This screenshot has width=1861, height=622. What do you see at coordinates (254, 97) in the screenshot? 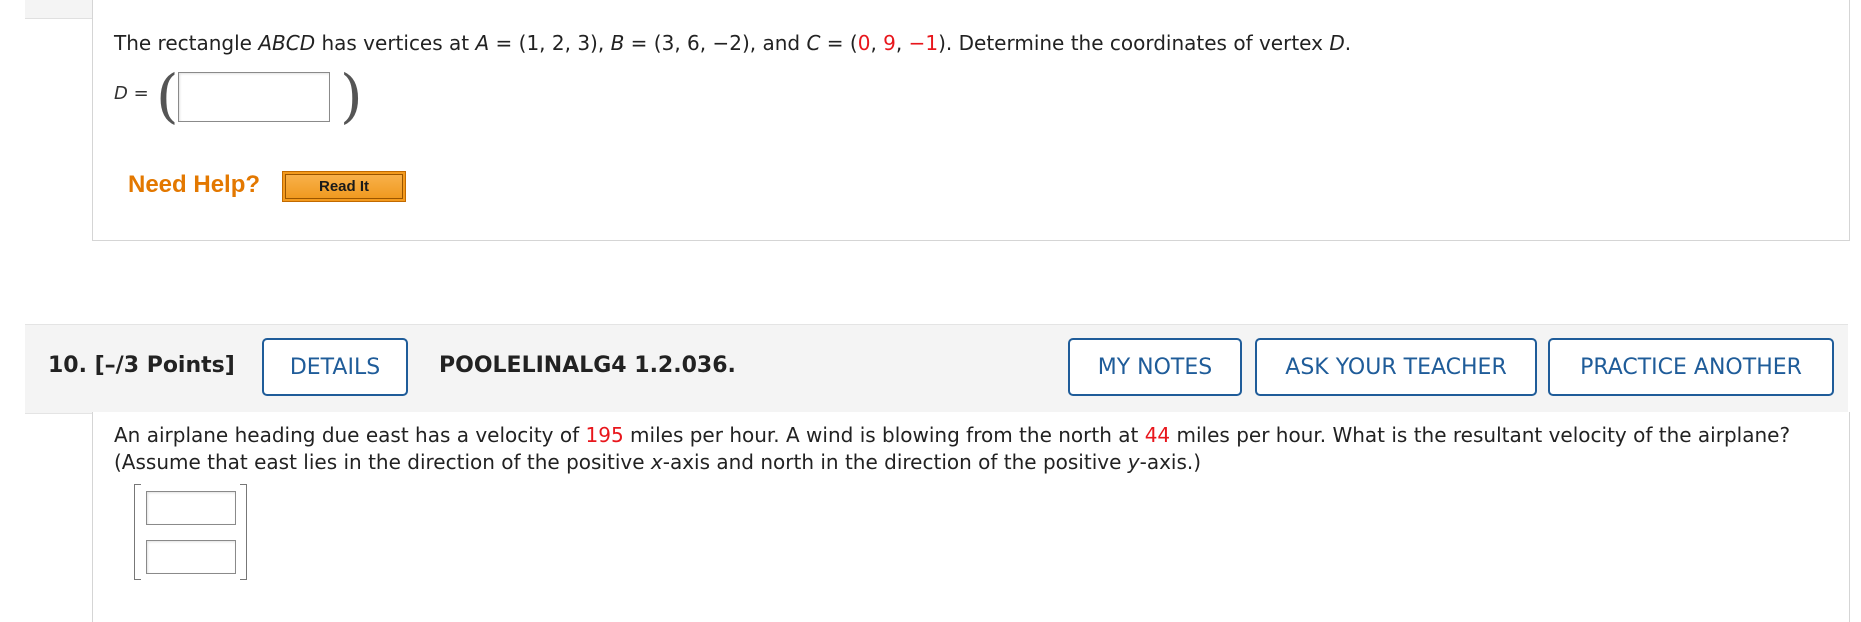
I see `vertex-d-answer-input` at bounding box center [254, 97].